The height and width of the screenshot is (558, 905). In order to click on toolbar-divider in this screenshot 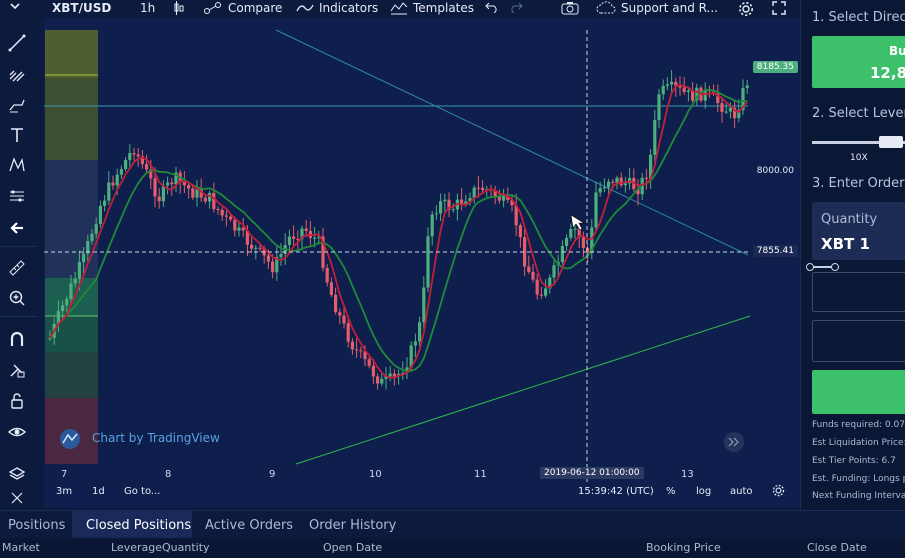, I will do `click(19, 316)`.